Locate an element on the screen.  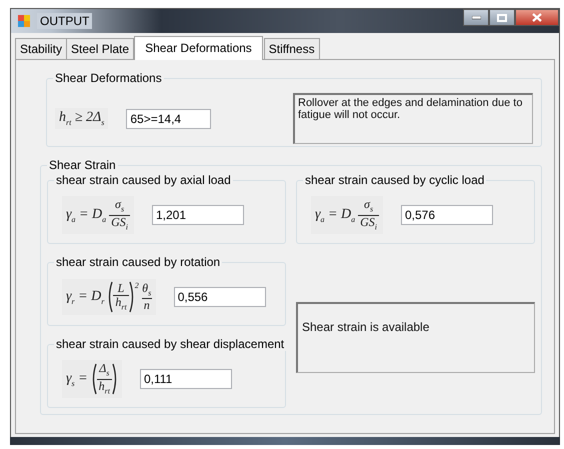
message-box: Shear strain is available is located at coordinates (415, 337).